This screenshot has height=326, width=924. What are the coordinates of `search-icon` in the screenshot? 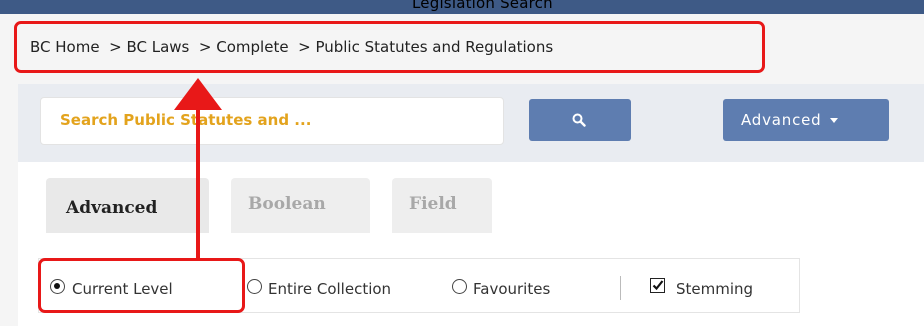 It's located at (579, 120).